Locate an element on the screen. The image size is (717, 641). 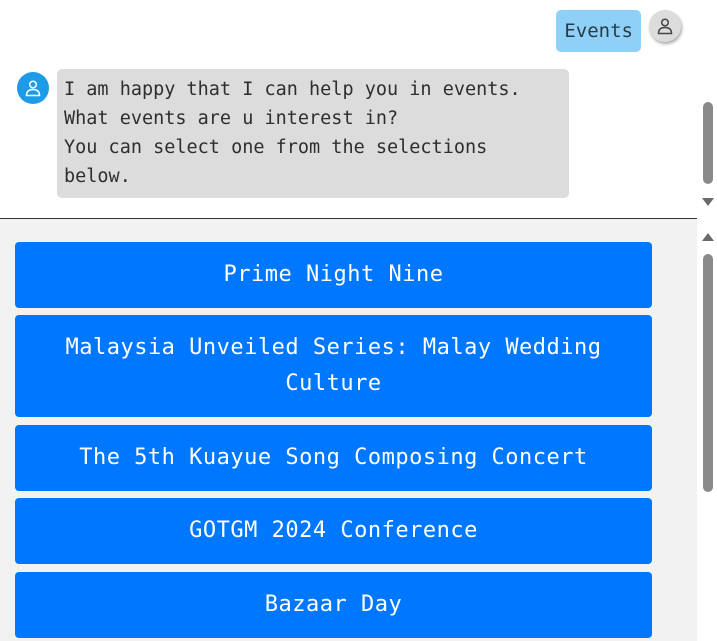
option-button: Prime Night Nine is located at coordinates (333, 275).